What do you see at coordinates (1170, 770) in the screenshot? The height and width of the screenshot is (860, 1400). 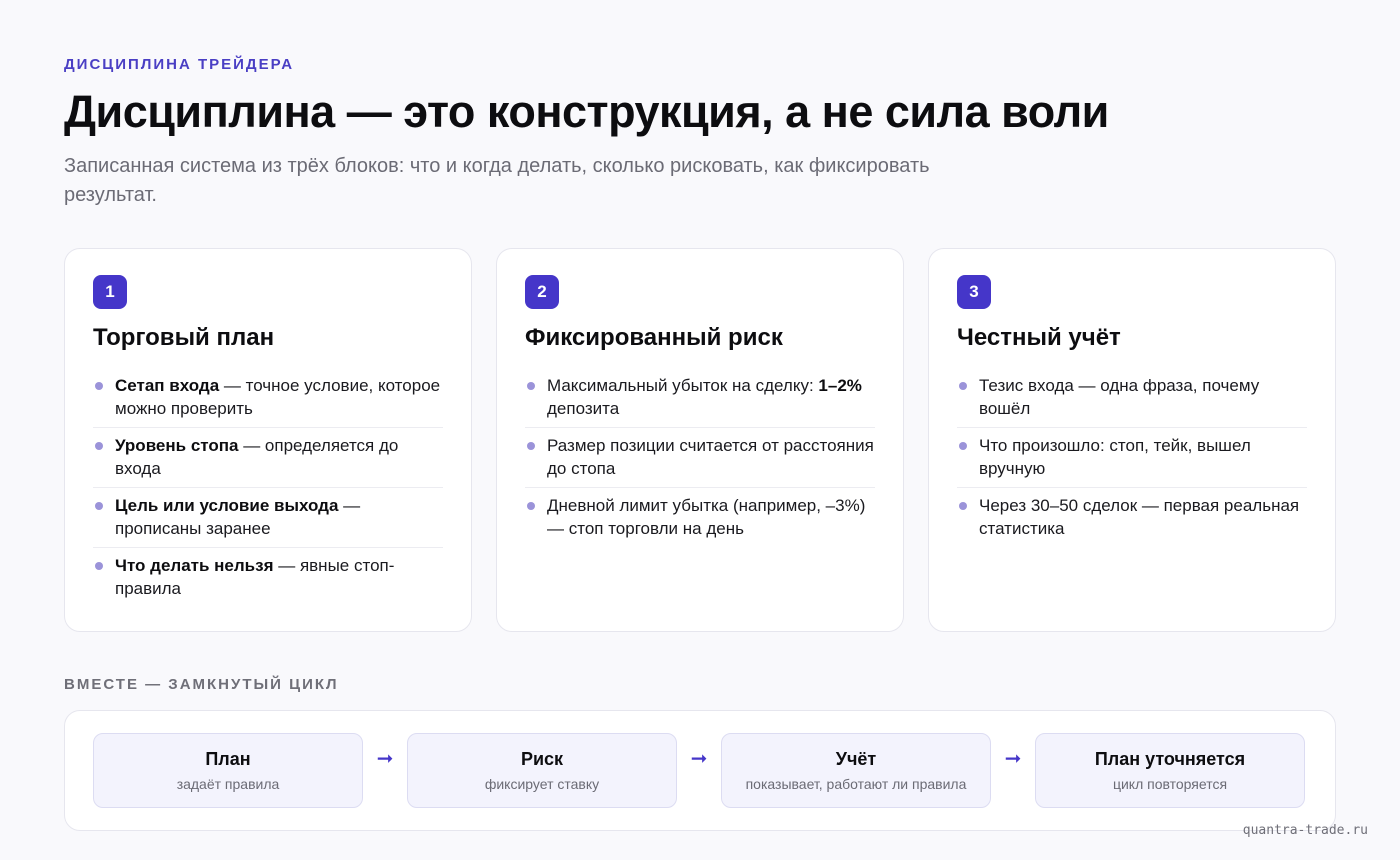 I see `cycle-step-plan-refine: План уточняется цикл повторяется` at bounding box center [1170, 770].